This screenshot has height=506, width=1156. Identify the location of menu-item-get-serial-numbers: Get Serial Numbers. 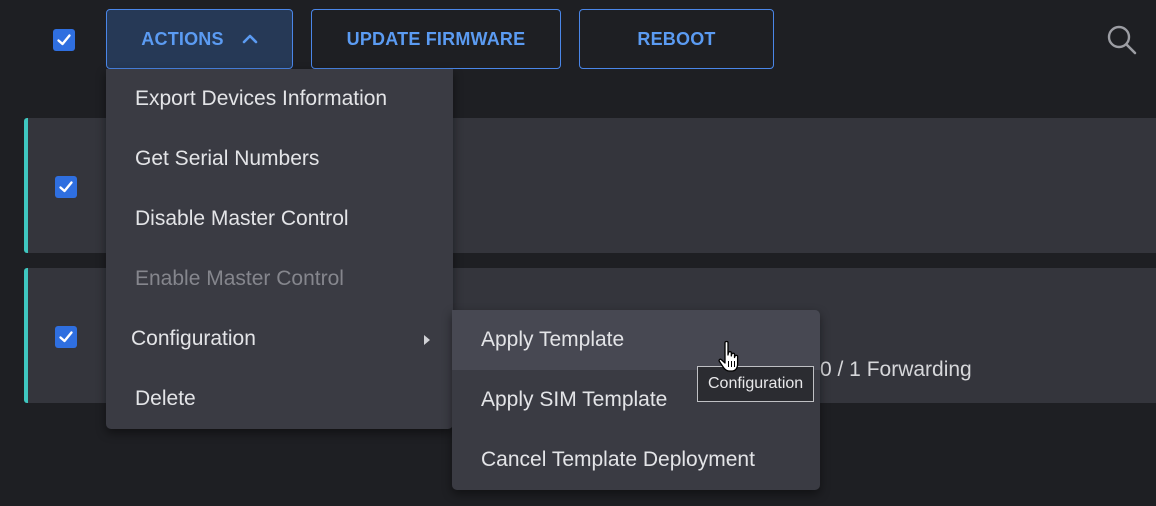
(279, 159).